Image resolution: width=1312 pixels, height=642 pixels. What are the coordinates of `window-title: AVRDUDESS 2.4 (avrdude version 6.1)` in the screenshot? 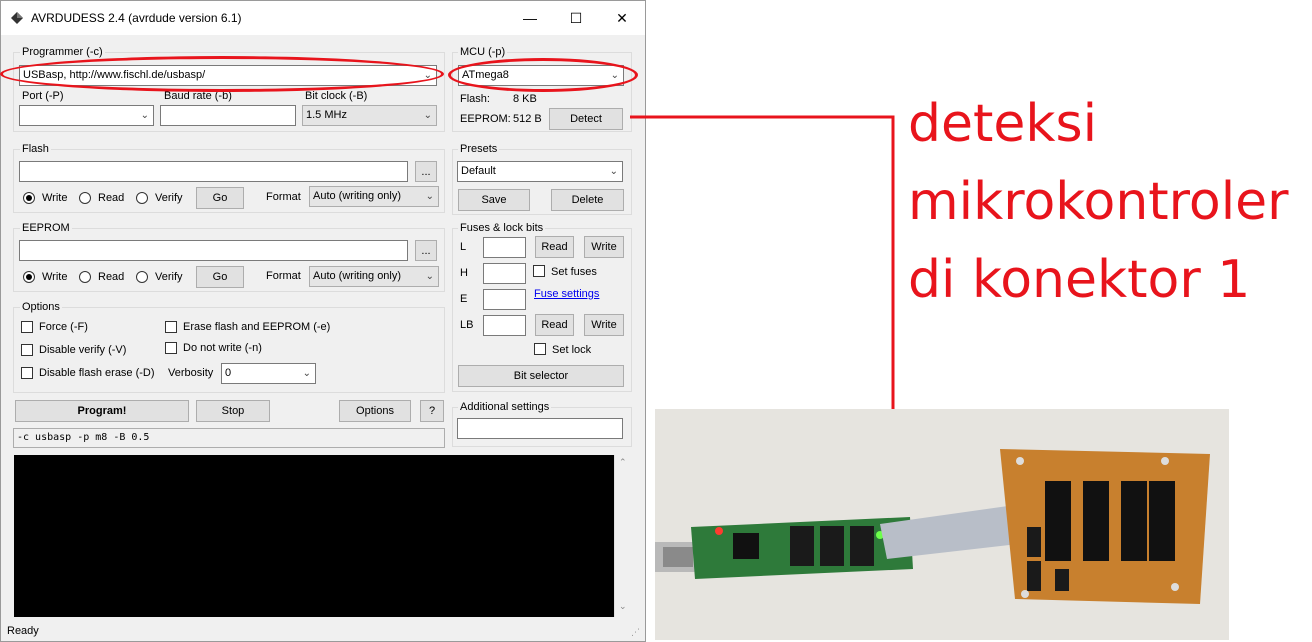 It's located at (136, 18).